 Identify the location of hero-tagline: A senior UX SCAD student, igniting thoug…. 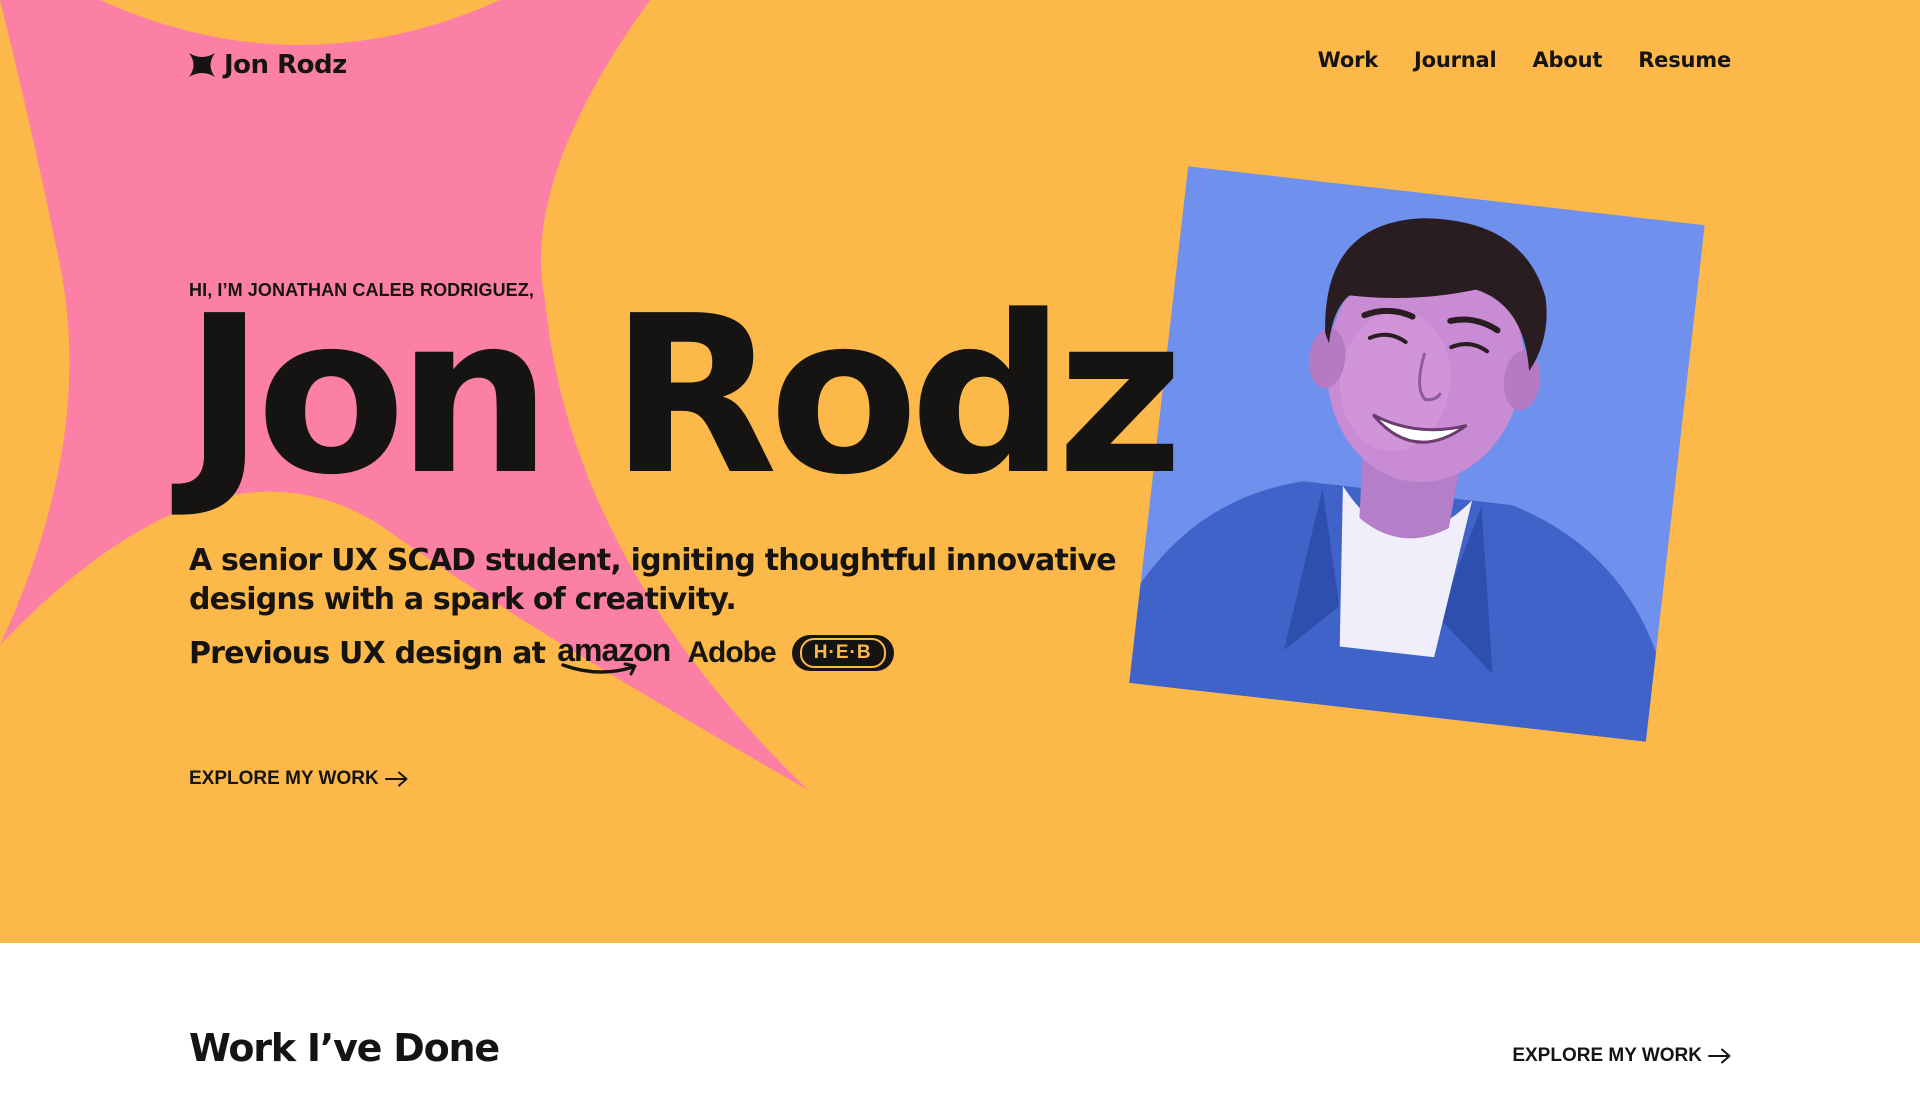
(653, 580).